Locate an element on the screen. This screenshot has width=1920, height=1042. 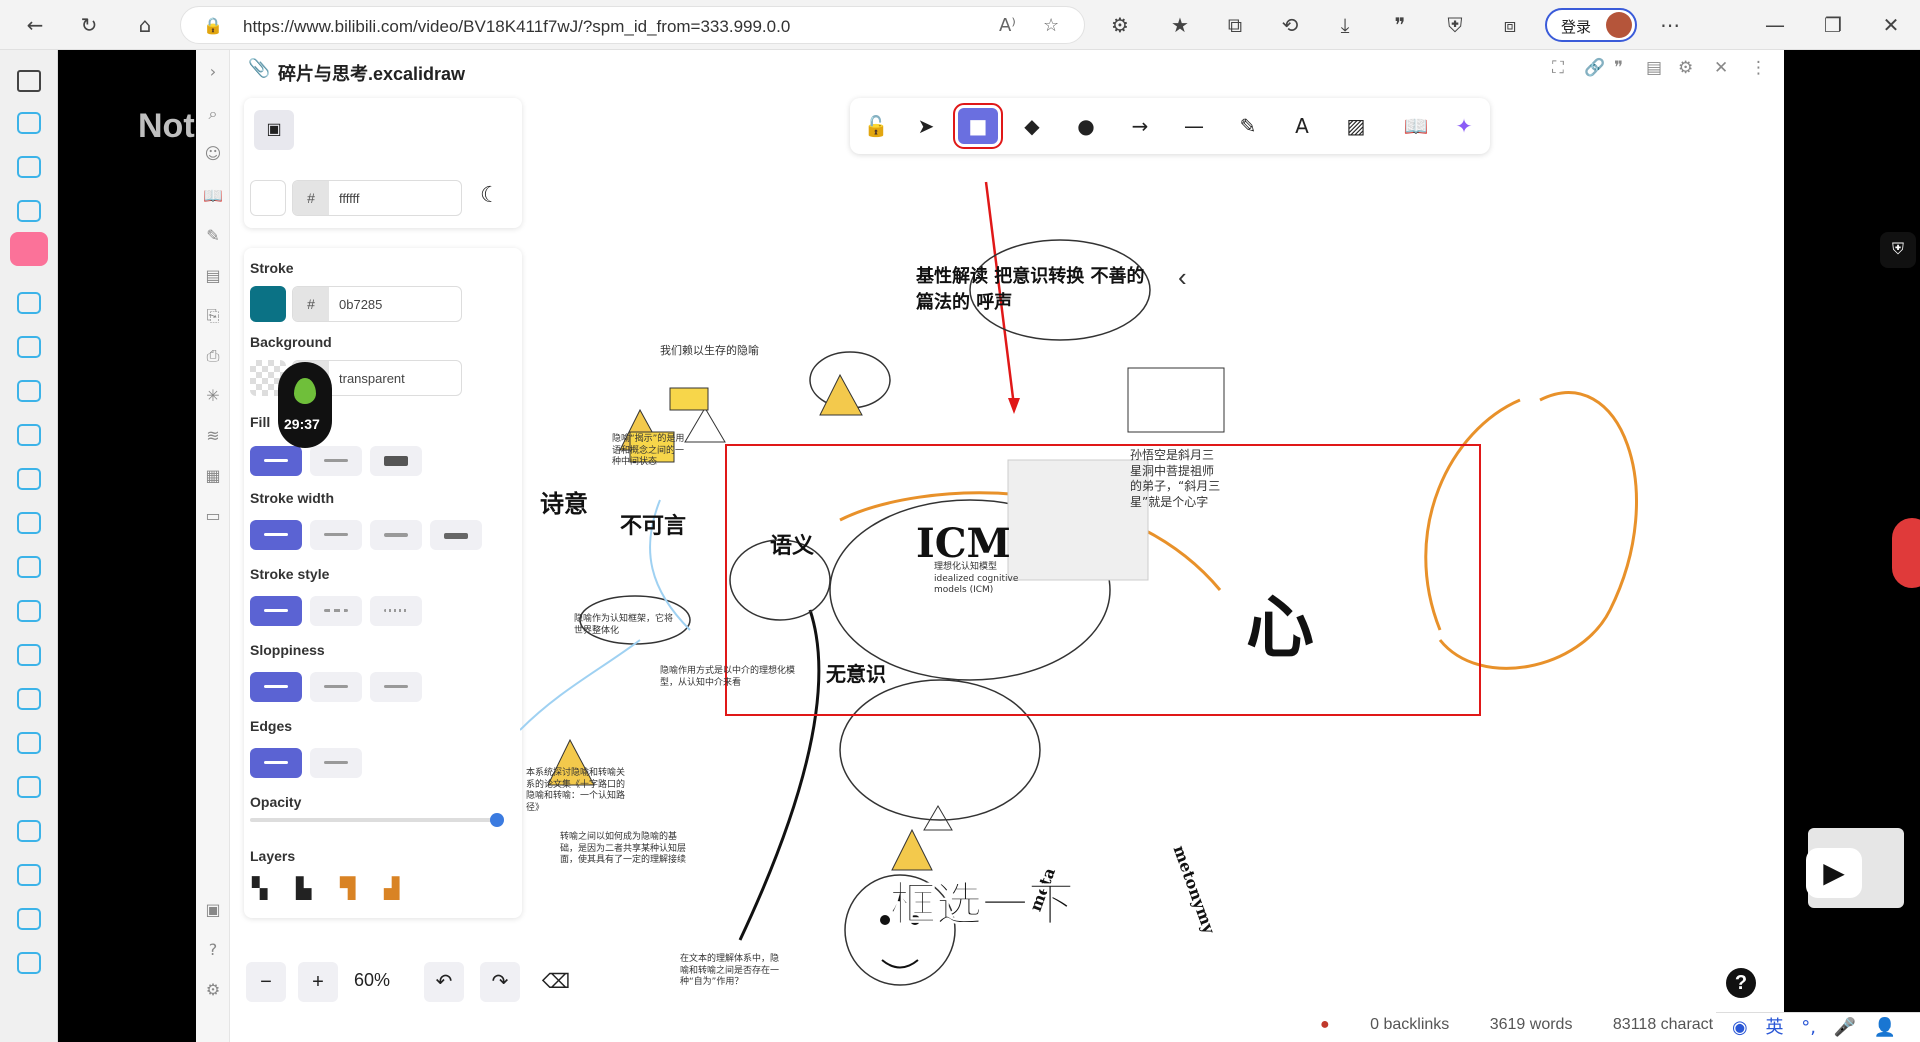
collapse-icon: › is located at coordinates (213, 72).